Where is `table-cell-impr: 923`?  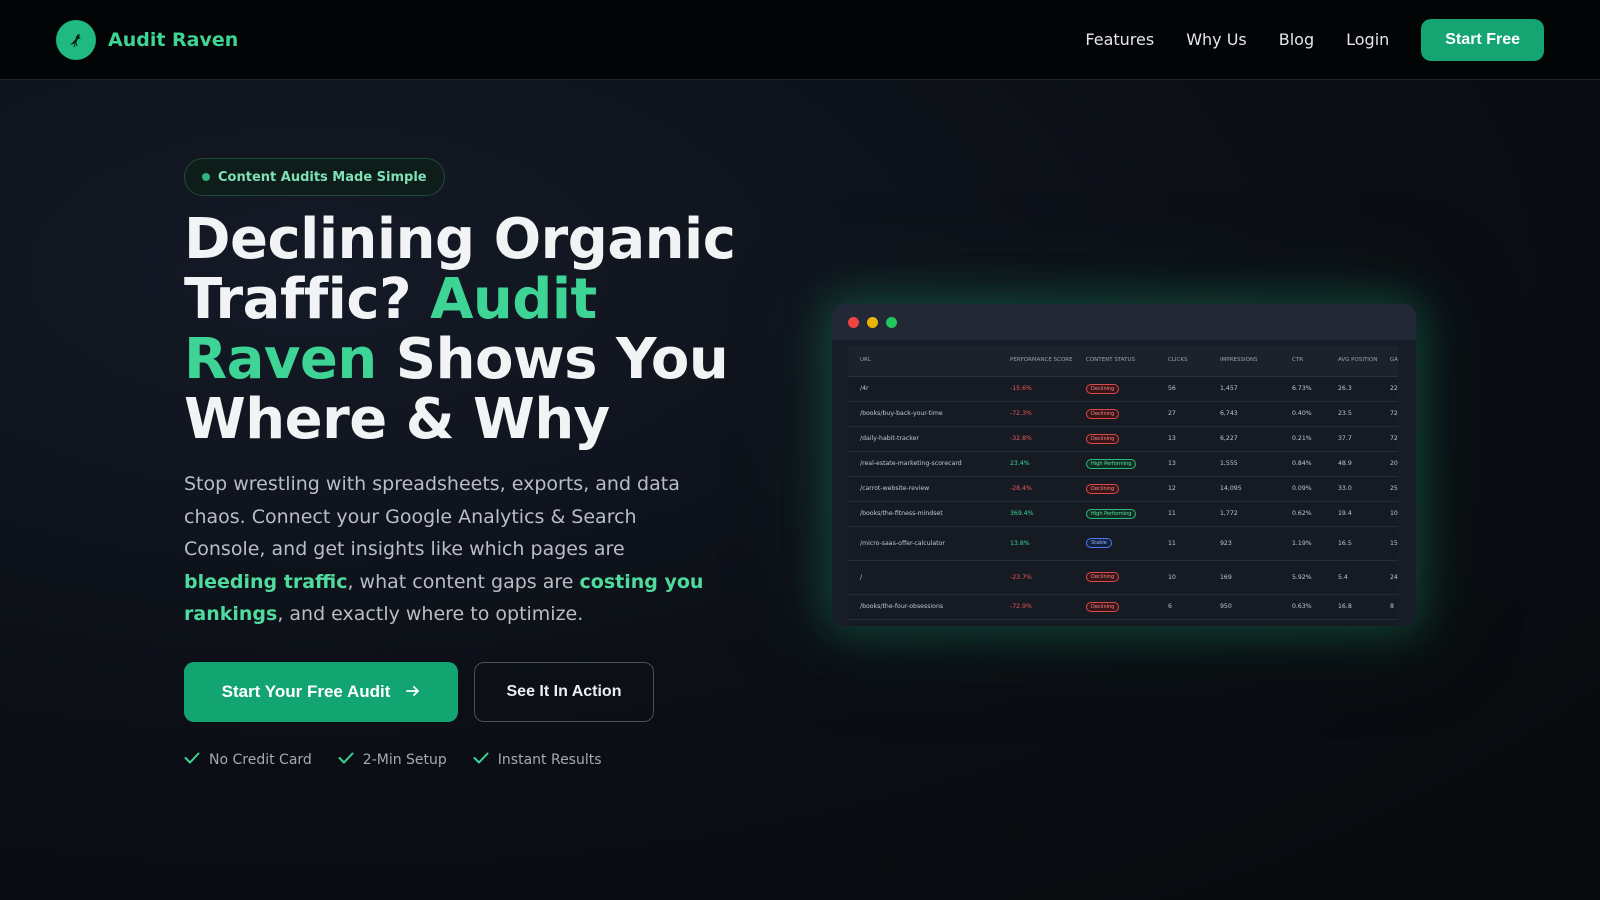
table-cell-impr: 923 is located at coordinates (1244, 543).